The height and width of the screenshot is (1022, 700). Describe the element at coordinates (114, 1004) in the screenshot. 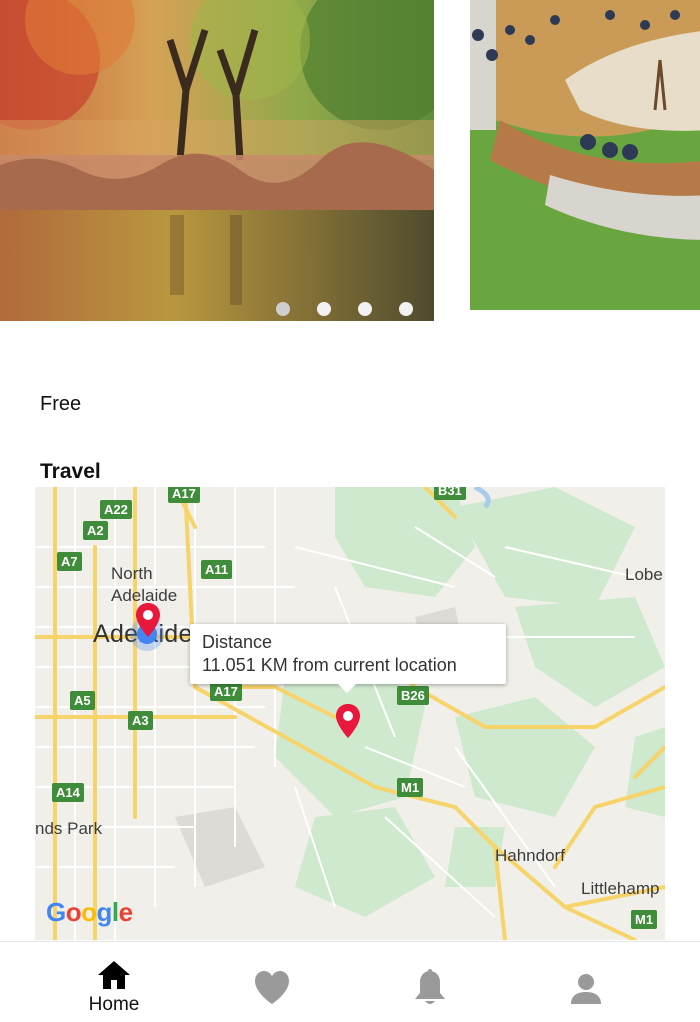

I see `tab-home-label: Home` at that location.